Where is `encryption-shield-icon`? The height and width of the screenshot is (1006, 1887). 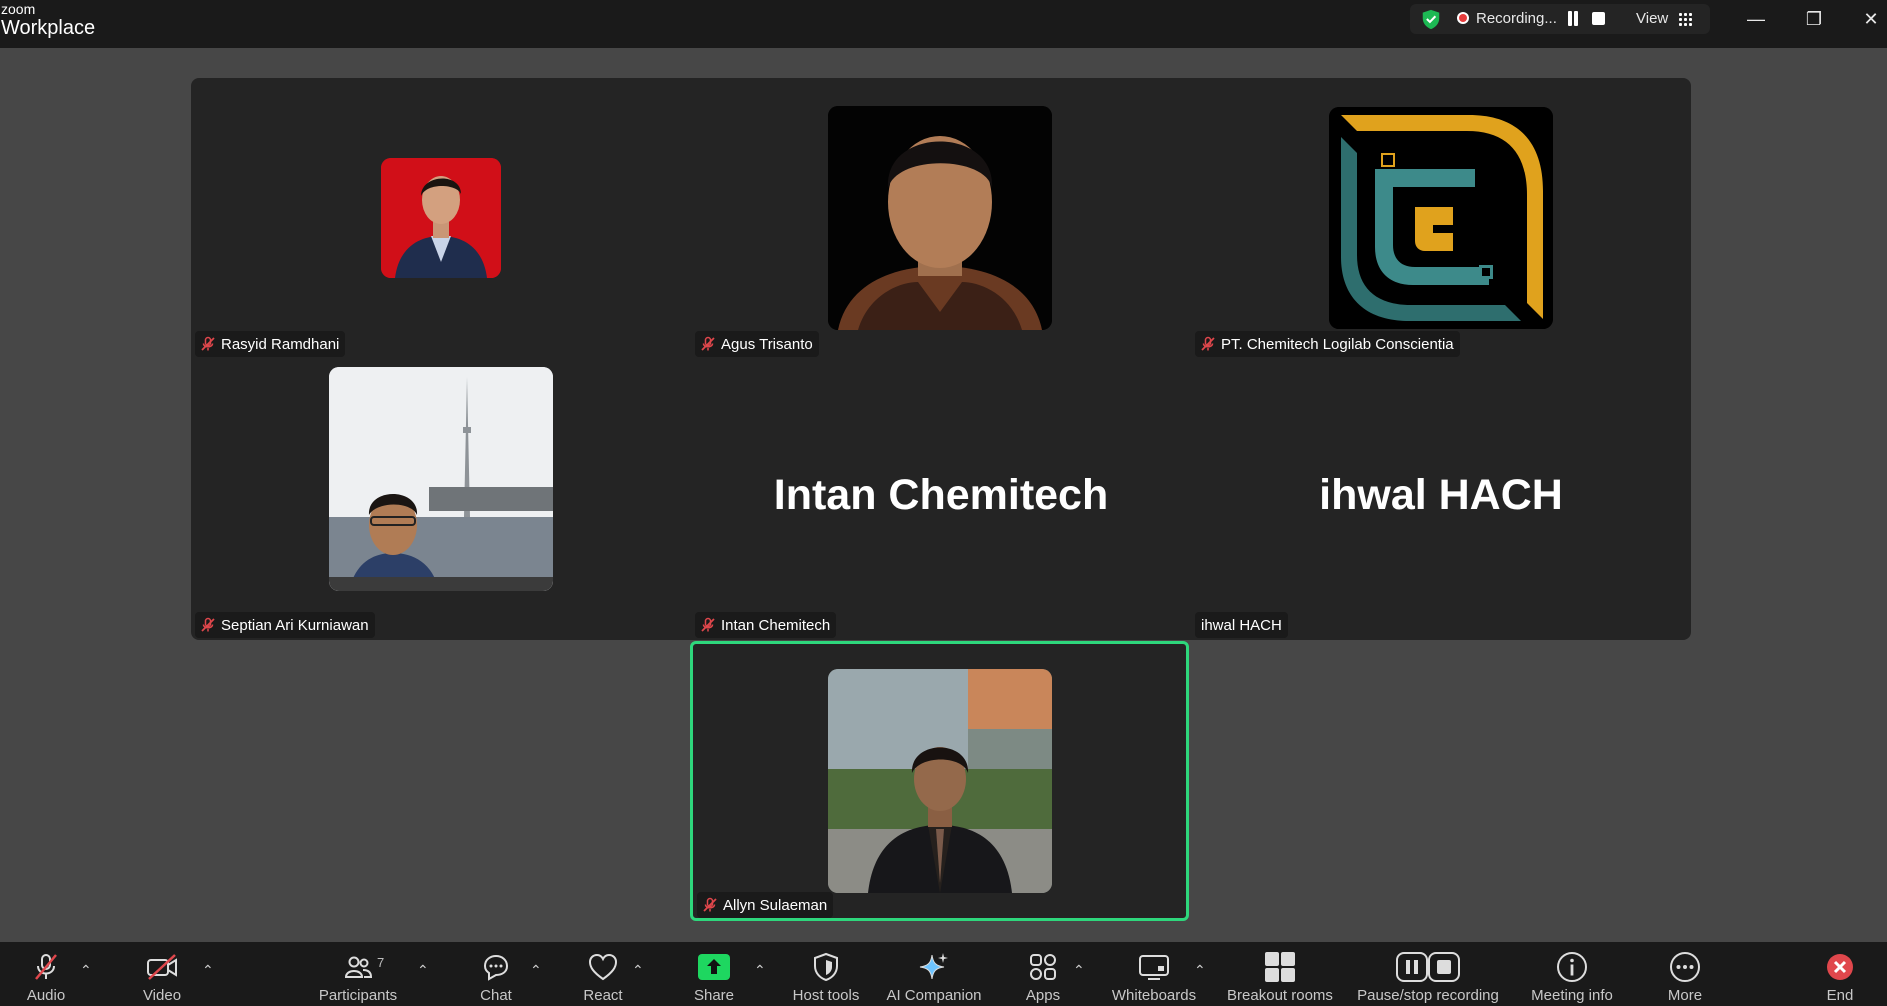 encryption-shield-icon is located at coordinates (1431, 19).